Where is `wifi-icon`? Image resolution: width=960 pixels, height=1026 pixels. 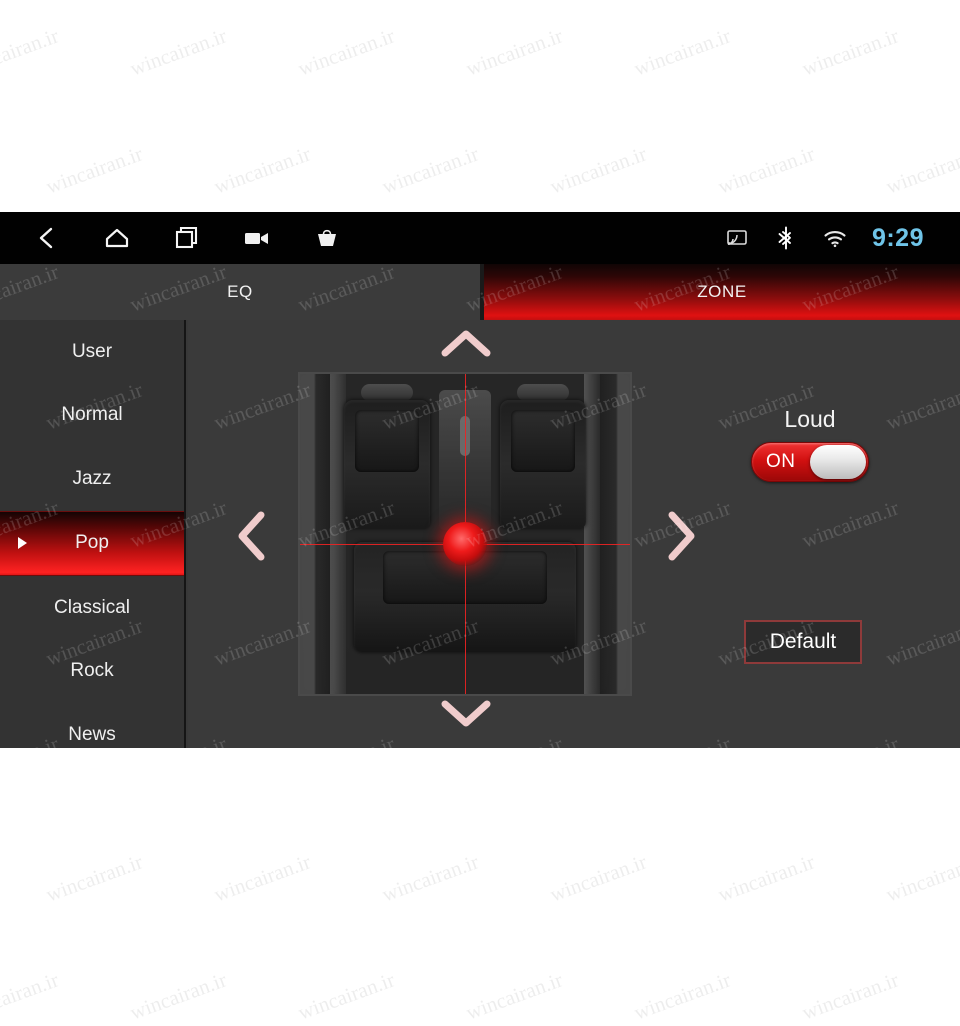
wifi-icon is located at coordinates (835, 238).